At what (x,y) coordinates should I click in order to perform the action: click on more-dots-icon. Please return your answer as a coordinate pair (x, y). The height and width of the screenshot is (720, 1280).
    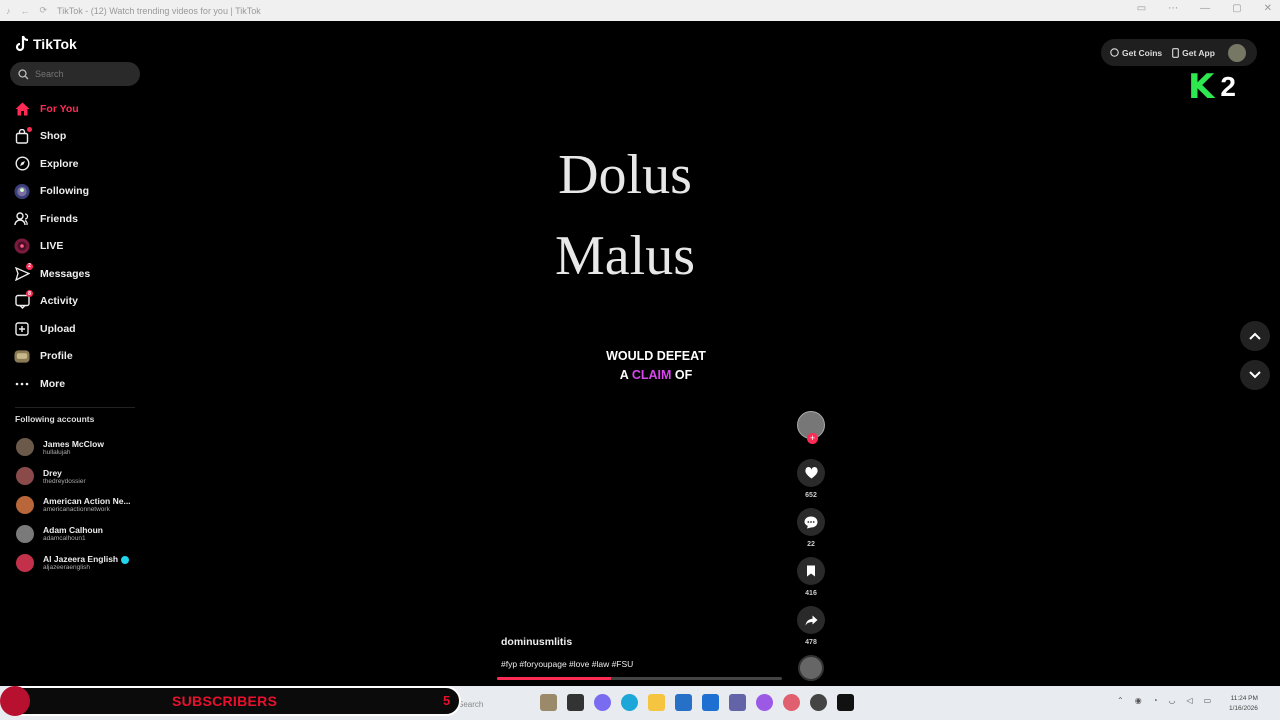
    Looking at the image, I should click on (22, 384).